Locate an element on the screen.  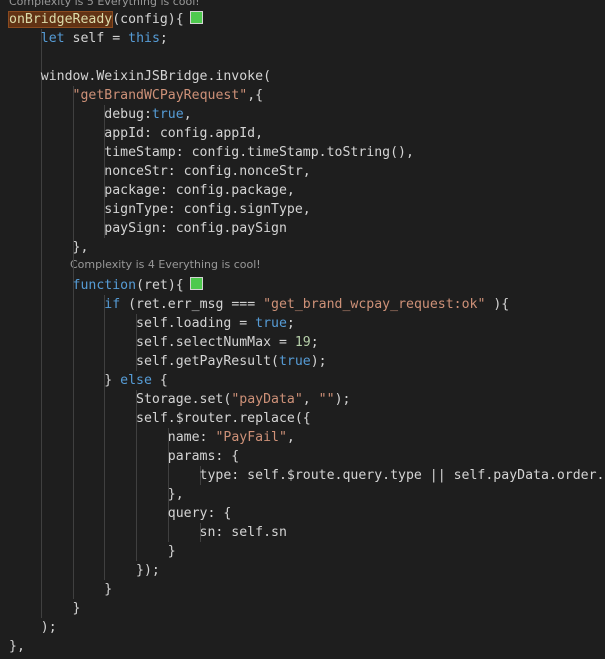
code-token: Storage.set( is located at coordinates (120, 399).